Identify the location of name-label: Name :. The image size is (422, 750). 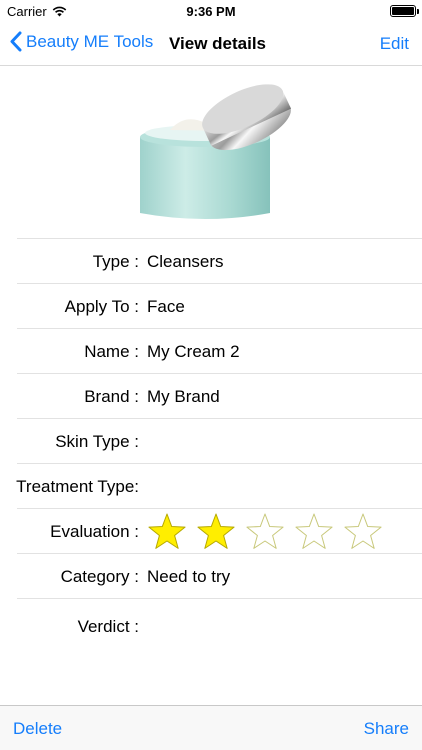
(111, 351).